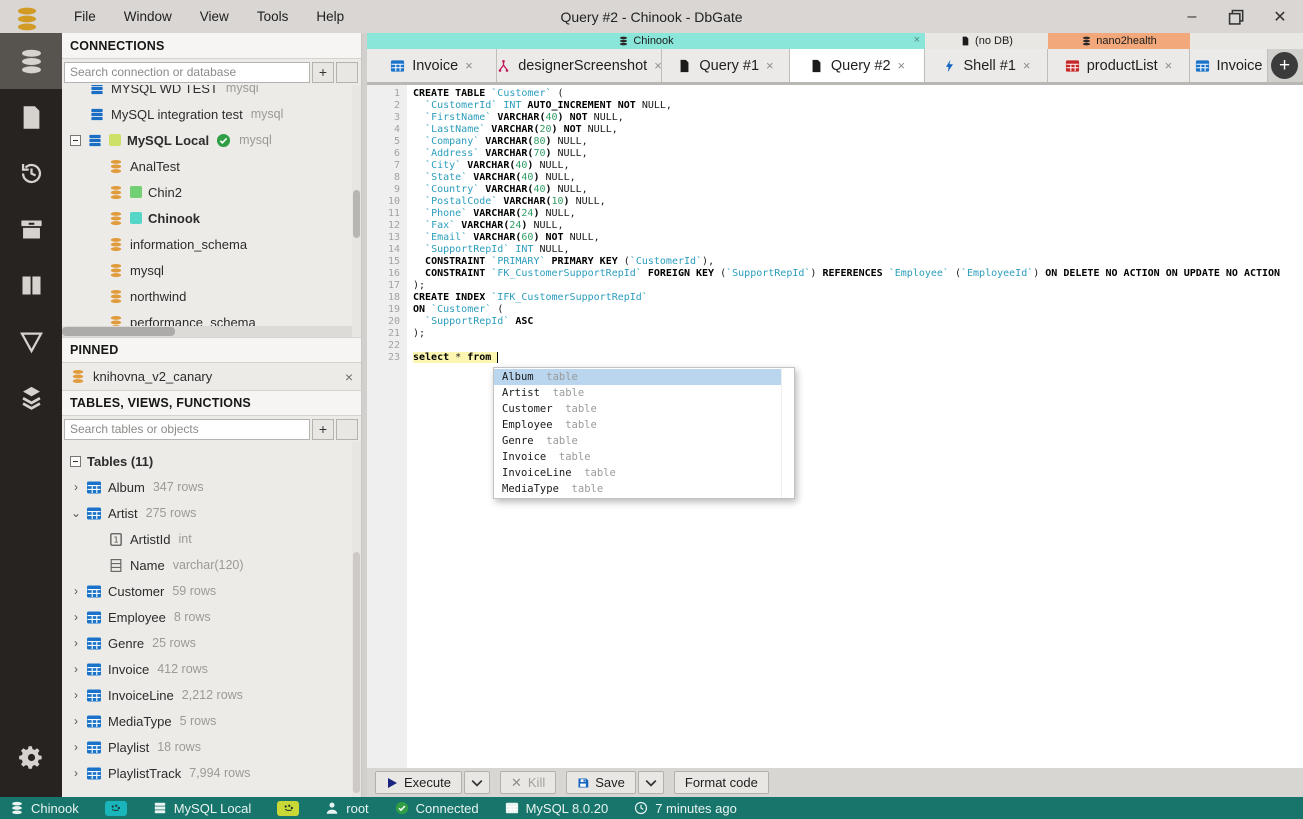  Describe the element at coordinates (214, 16) in the screenshot. I see `menu-view: View` at that location.